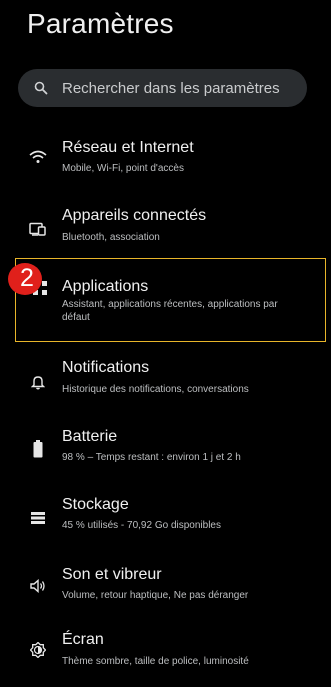 The height and width of the screenshot is (687, 331). I want to click on step-badge: 2, so click(25, 279).